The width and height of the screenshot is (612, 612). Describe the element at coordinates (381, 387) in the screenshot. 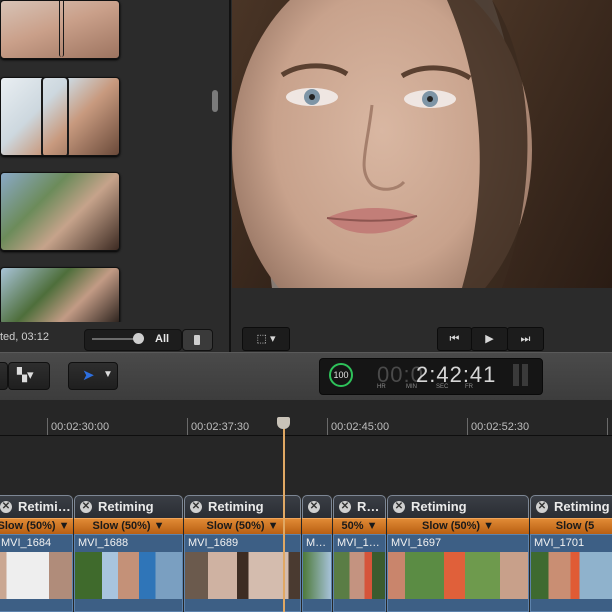

I see `timecode-unit-hr: HR` at that location.